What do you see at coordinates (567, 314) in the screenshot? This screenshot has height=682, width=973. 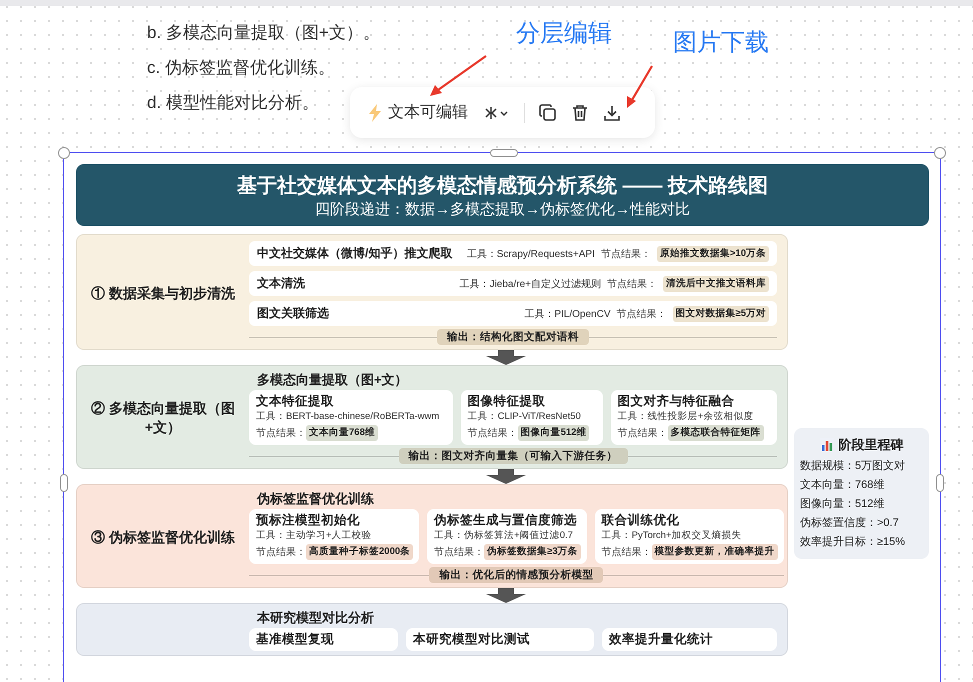 I see `tool-text: 工具：PIL/OpenCV` at bounding box center [567, 314].